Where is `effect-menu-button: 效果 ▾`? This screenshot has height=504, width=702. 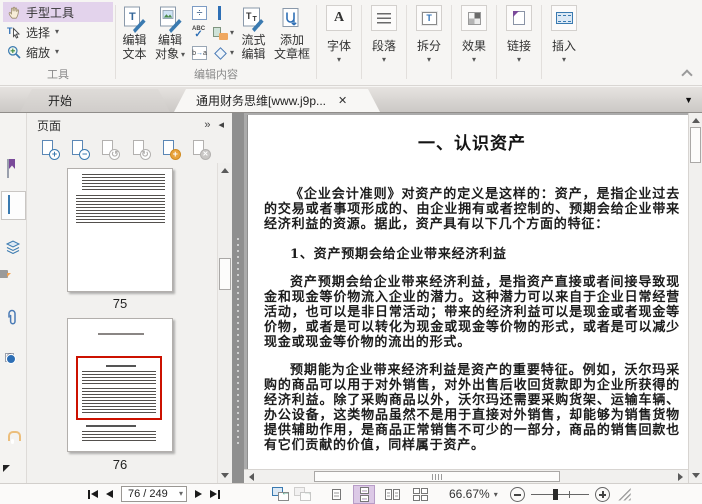 effect-menu-button: 效果 ▾ is located at coordinates (474, 43).